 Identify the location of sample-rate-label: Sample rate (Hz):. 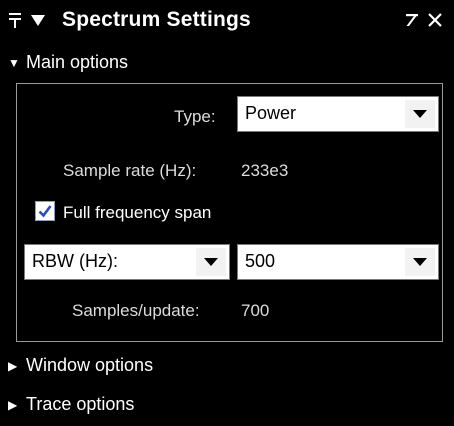
(130, 170).